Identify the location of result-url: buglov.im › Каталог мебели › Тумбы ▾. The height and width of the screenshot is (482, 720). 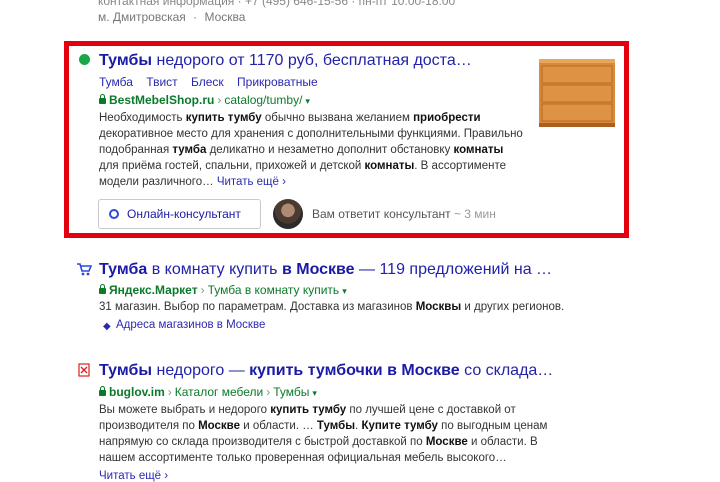
(208, 392).